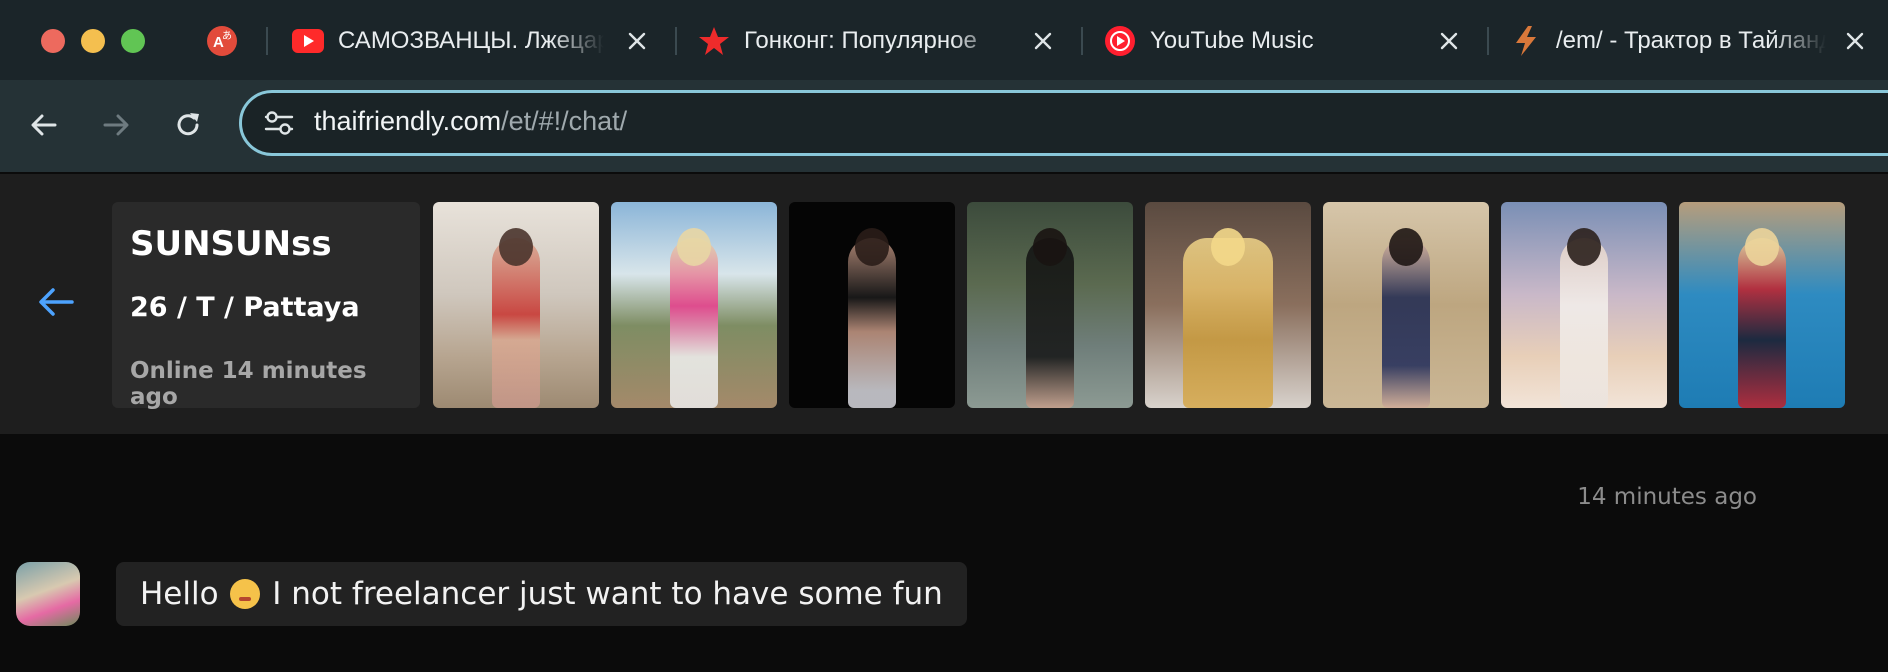 This screenshot has height=672, width=1888. Describe the element at coordinates (133, 41) in the screenshot. I see `maximize-window-button` at that location.